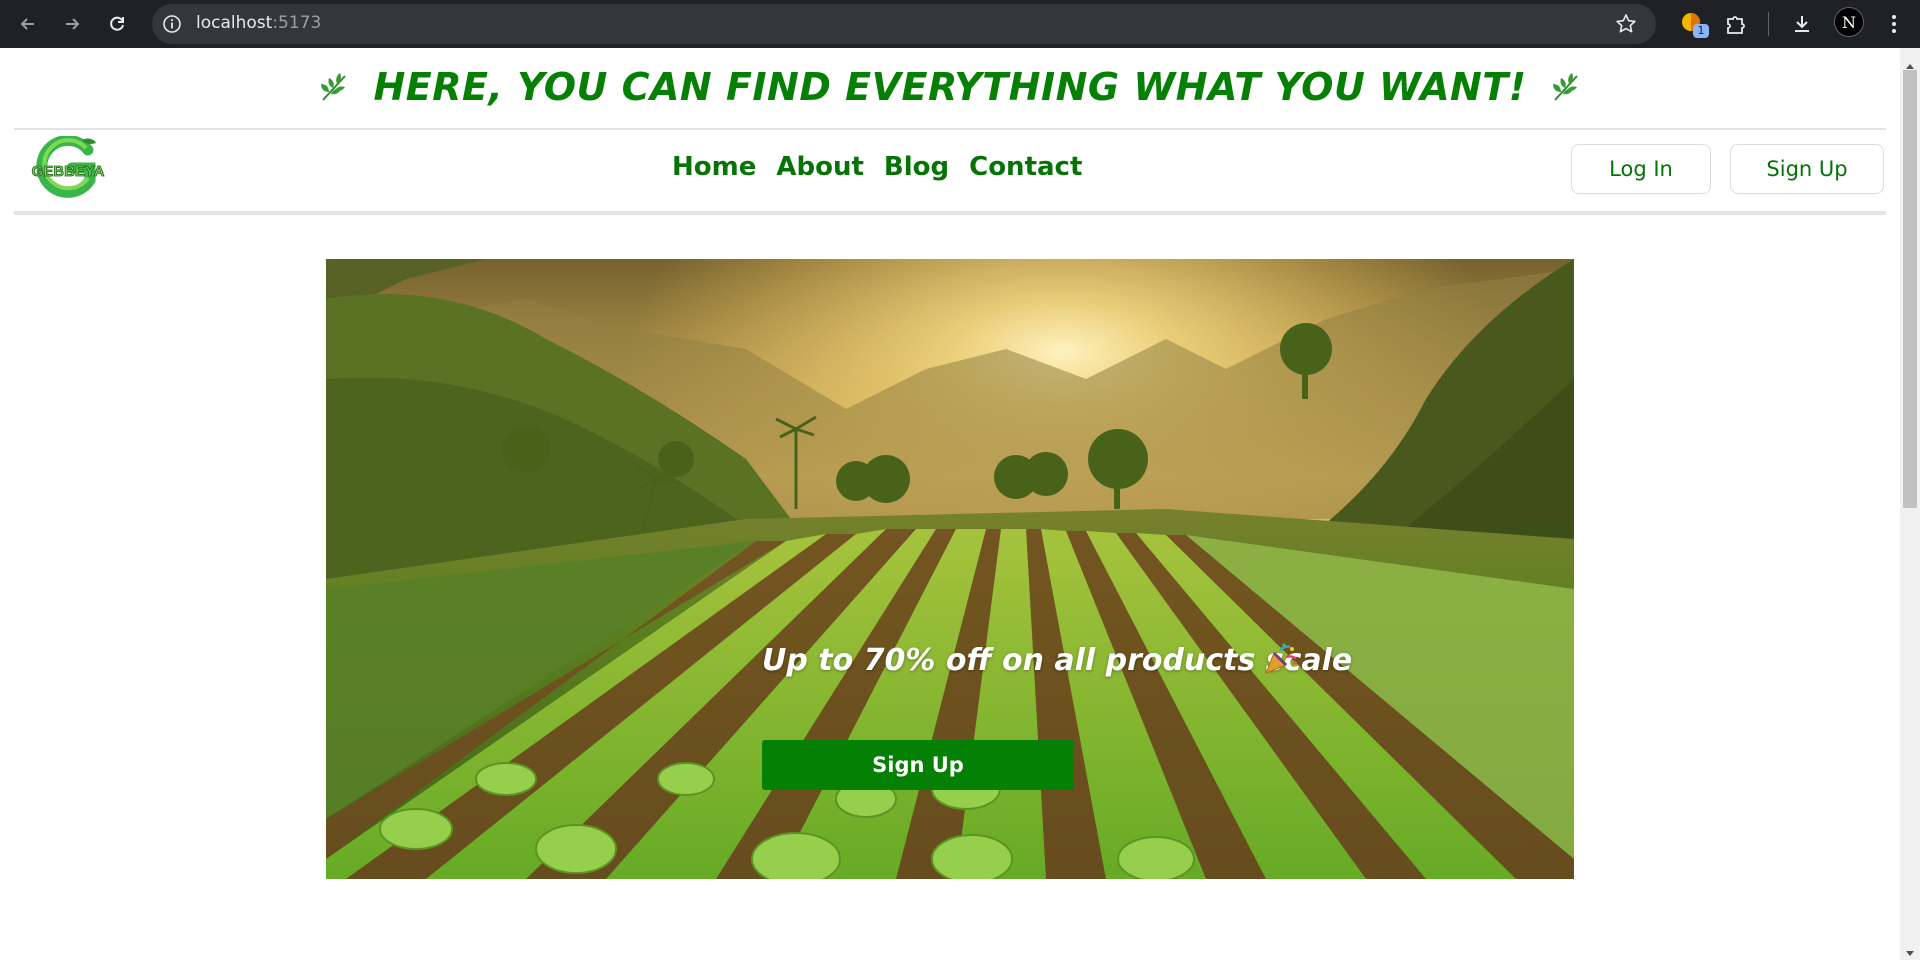 This screenshot has width=1920, height=960. I want to click on url-text: localhost:5173, so click(258, 23).